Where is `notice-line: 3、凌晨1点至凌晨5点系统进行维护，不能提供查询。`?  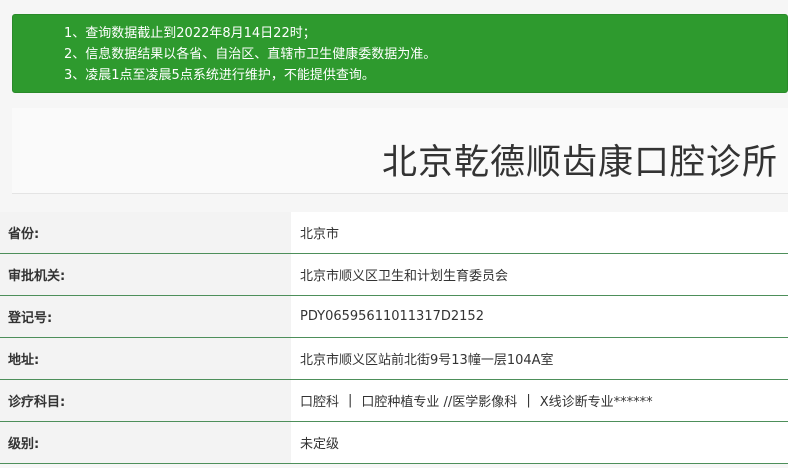
notice-line: 3、凌晨1点至凌晨5点系统进行维护，不能提供查询。 is located at coordinates (219, 75).